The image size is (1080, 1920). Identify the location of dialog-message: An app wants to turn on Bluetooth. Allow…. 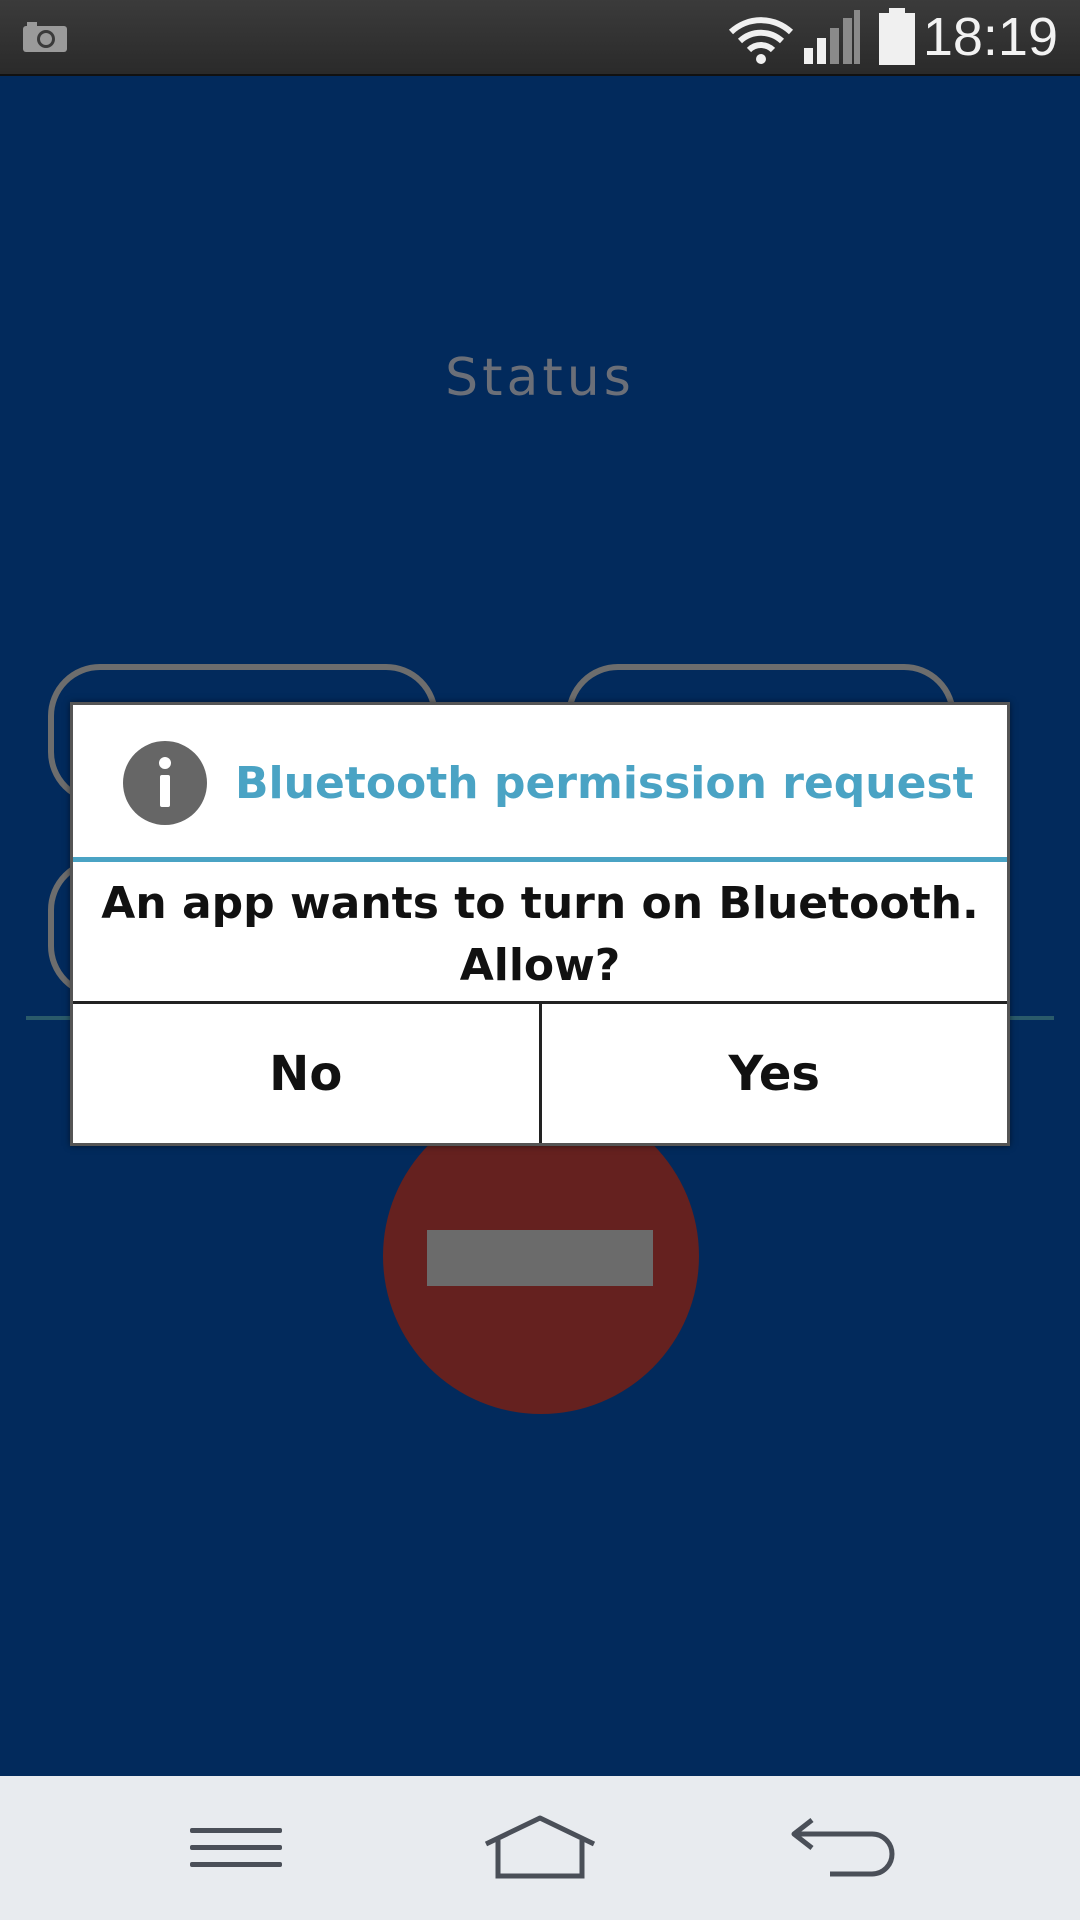
(540, 934).